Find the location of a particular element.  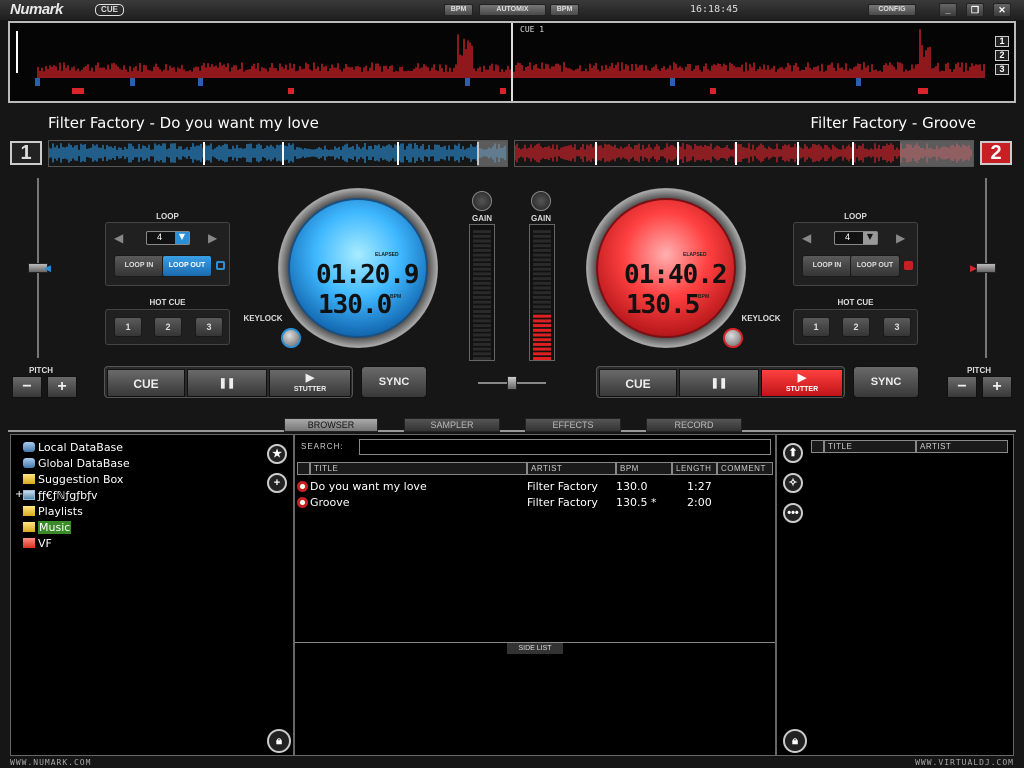

restore-button: ❐ is located at coordinates (975, 10).